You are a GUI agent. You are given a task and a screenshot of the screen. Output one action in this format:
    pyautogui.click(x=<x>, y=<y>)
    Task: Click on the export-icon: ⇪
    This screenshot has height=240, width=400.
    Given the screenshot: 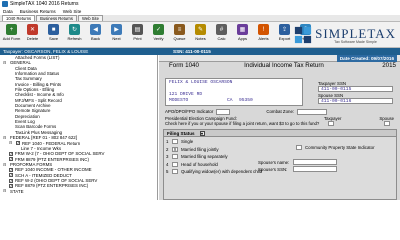 What is the action you would take?
    pyautogui.click(x=284, y=29)
    